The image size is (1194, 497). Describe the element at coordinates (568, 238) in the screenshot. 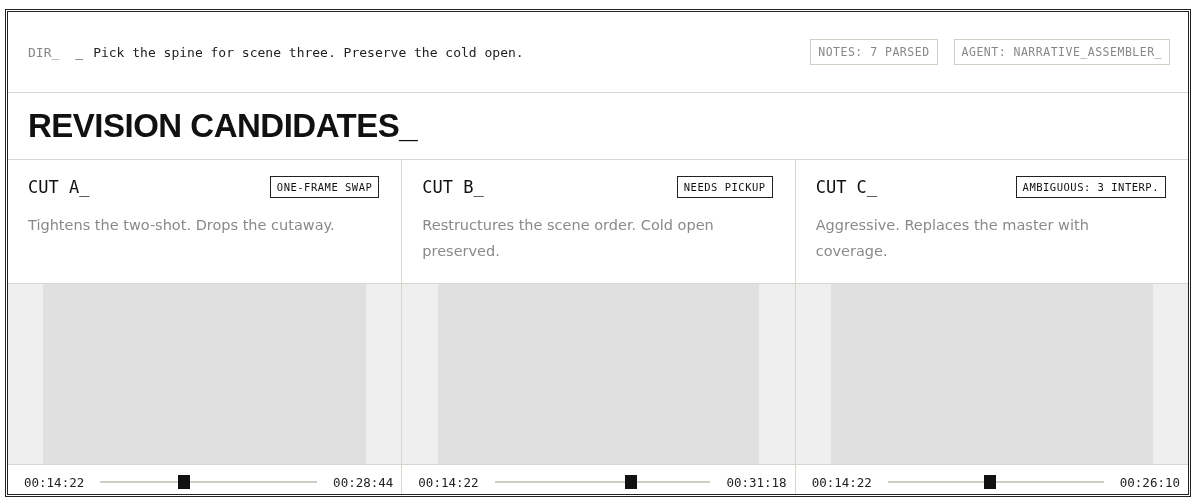

I see `cut-description: Restructures the scene order. Cold open preserved.` at that location.